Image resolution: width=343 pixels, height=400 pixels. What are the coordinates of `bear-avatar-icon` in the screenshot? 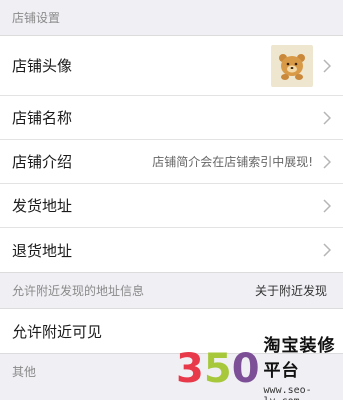 It's located at (292, 66).